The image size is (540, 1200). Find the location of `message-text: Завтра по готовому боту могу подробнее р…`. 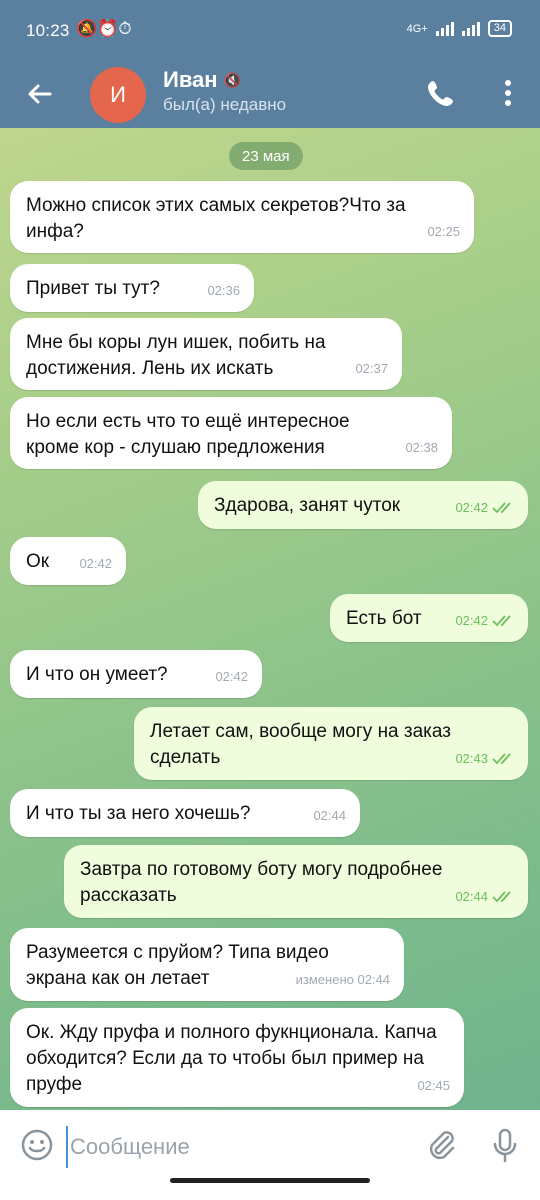

message-text: Завтра по готовому боту могу подробнее р… is located at coordinates (261, 882).